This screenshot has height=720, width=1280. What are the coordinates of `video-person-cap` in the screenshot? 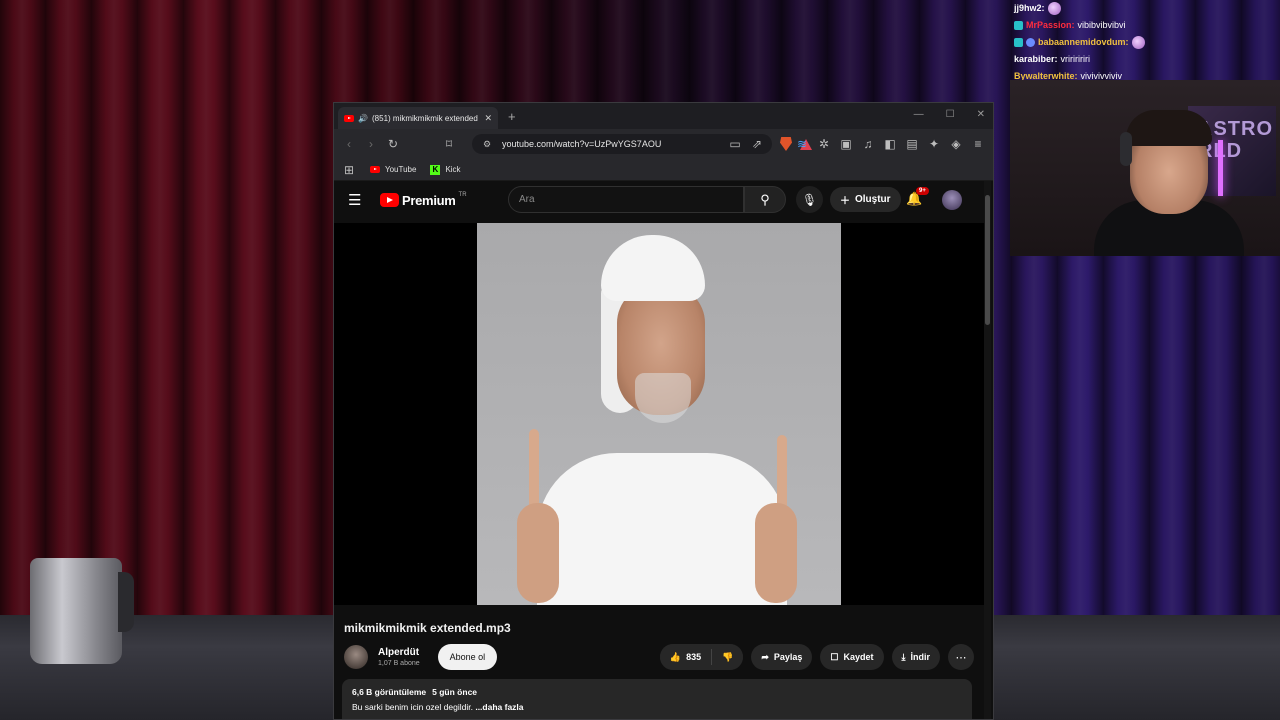 It's located at (653, 268).